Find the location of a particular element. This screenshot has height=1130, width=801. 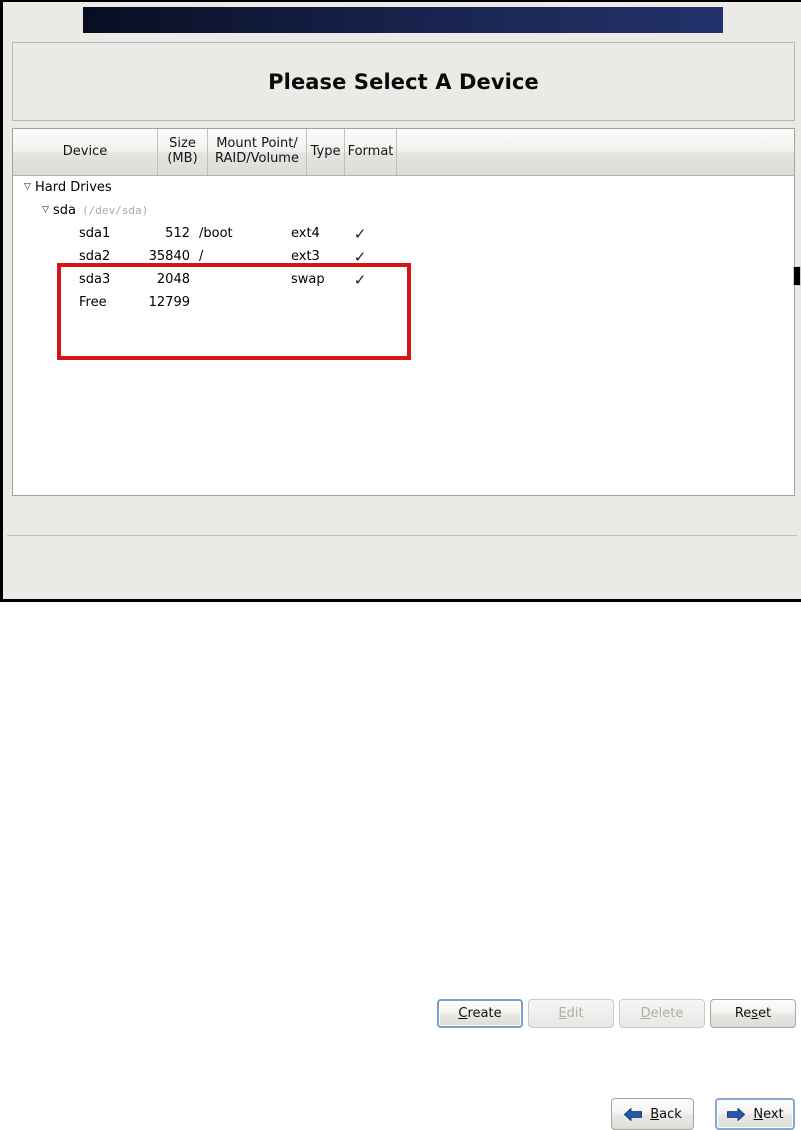

table-row: sda1 512 /boot ext4 ✓ is located at coordinates (403, 233).